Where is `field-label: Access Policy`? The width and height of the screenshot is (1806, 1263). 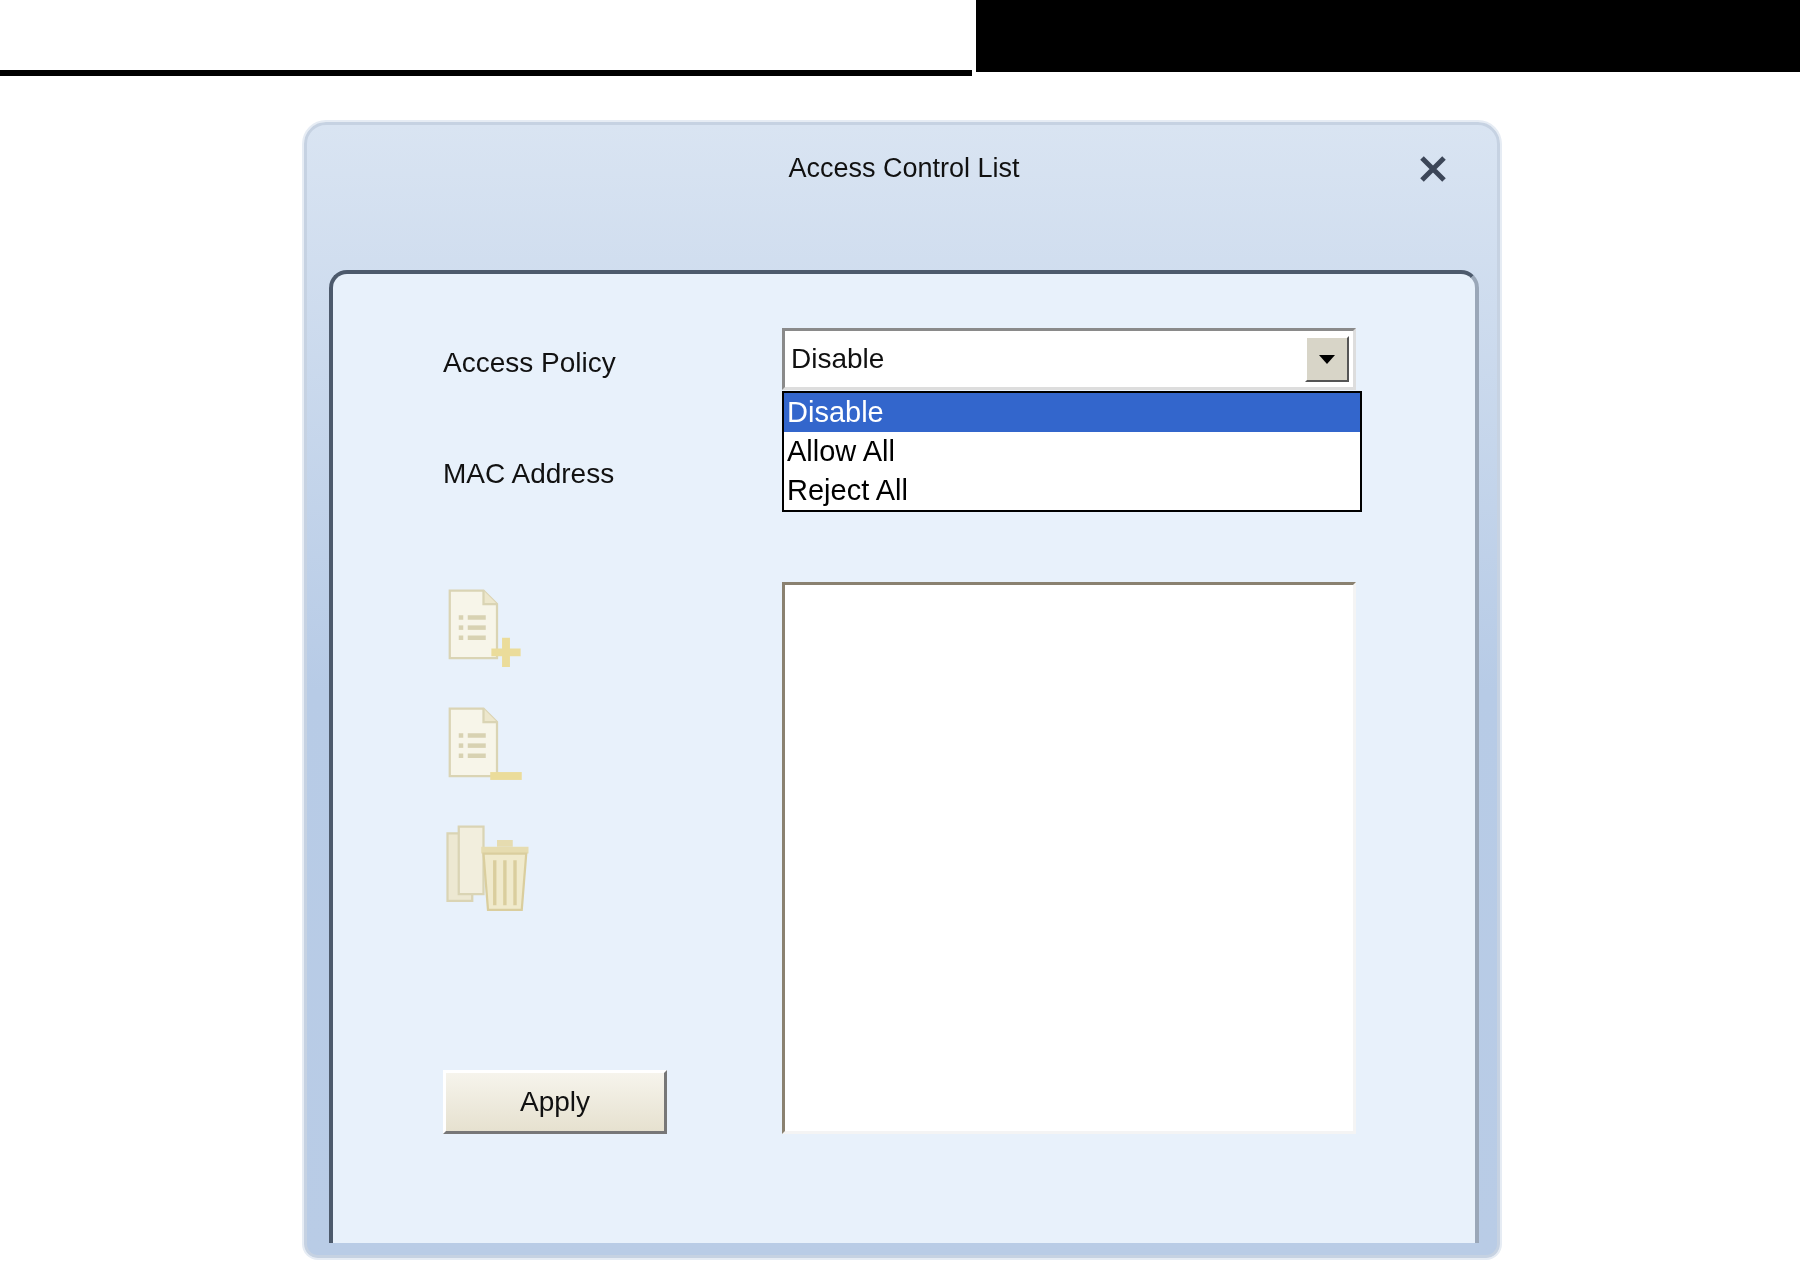
field-label: Access Policy is located at coordinates (530, 362).